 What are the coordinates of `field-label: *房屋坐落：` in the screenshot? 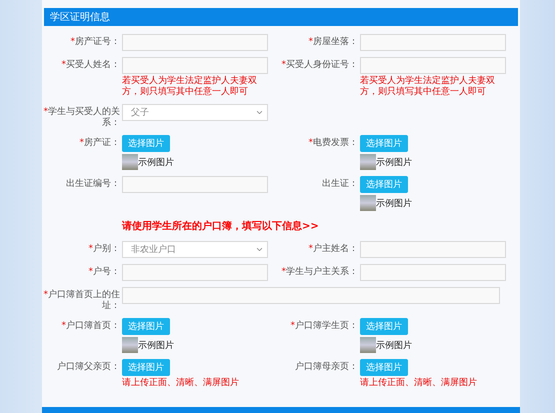 It's located at (333, 42).